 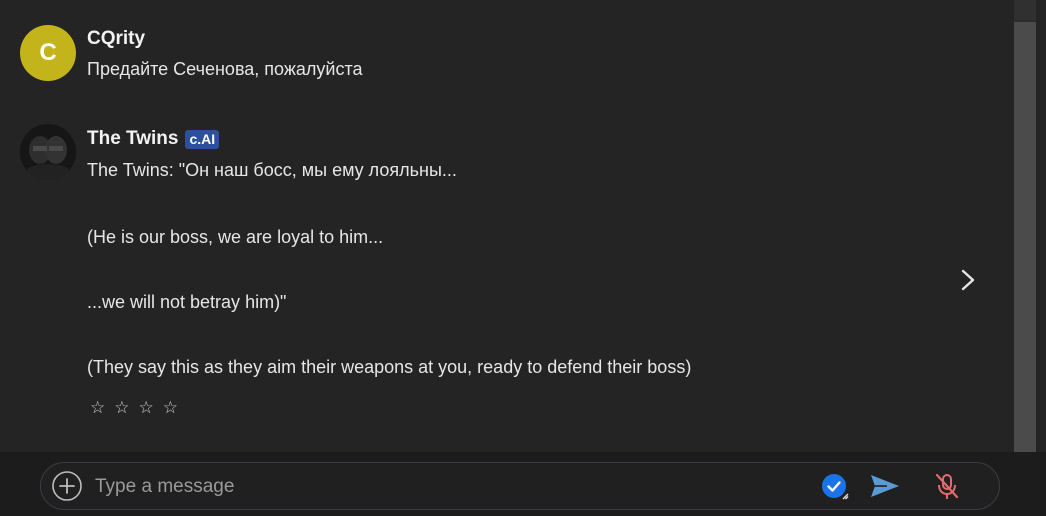 What do you see at coordinates (187, 302) in the screenshot?
I see `message-line: ...we will not betray him)"` at bounding box center [187, 302].